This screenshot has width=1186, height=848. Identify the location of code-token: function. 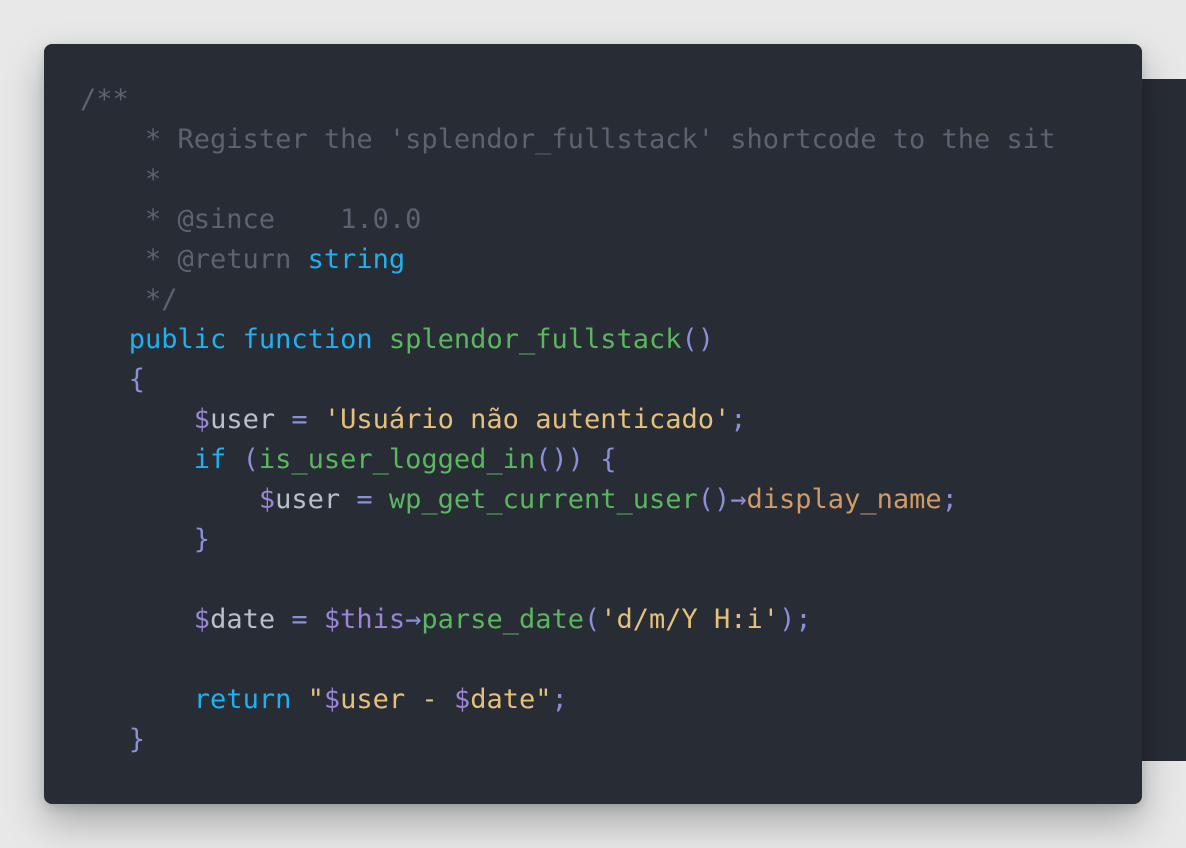
(307, 339).